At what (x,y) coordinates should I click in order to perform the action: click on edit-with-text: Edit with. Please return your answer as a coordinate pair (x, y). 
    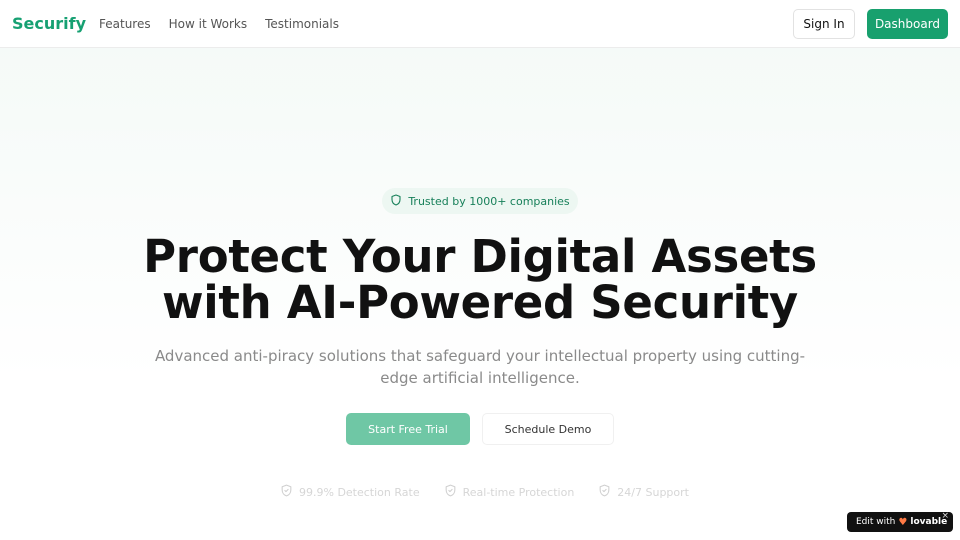
    Looking at the image, I should click on (876, 522).